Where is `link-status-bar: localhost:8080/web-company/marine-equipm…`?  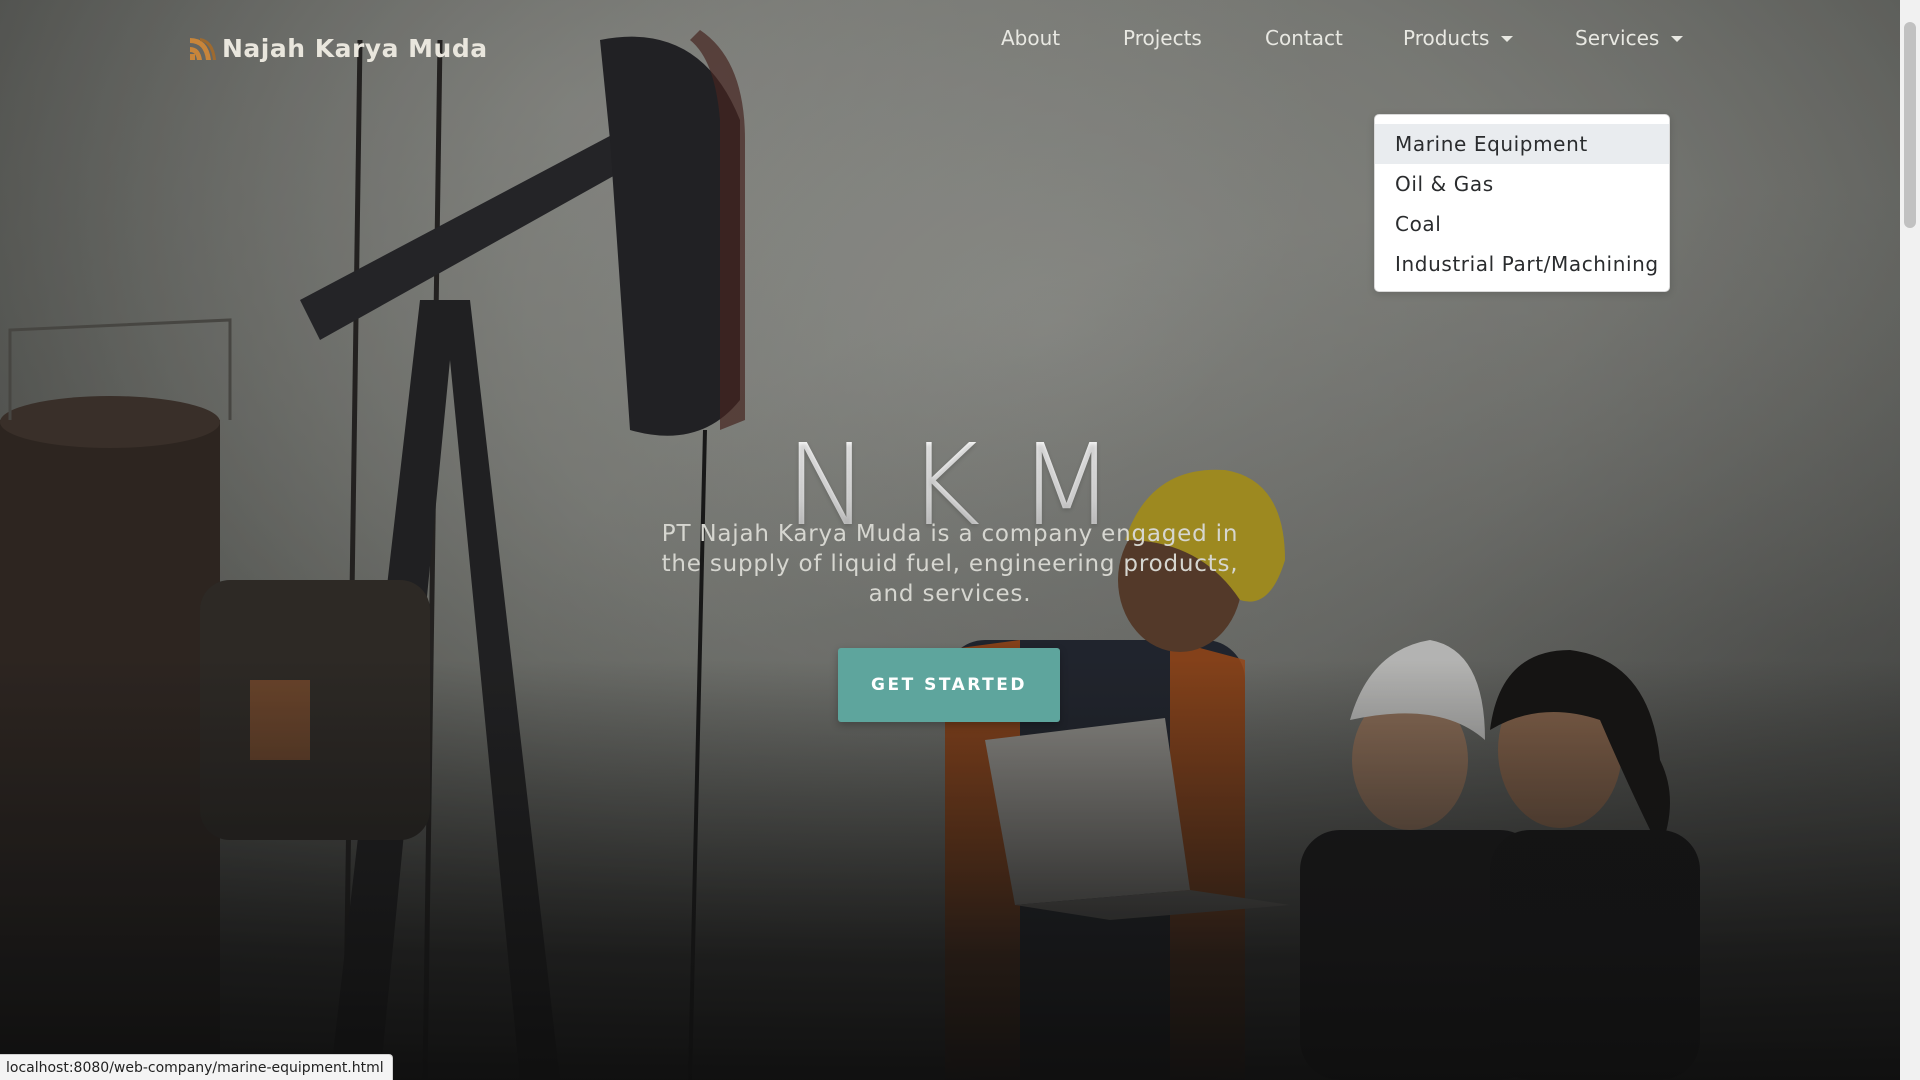
link-status-bar: localhost:8080/web-company/marine-equipm… is located at coordinates (196, 1067).